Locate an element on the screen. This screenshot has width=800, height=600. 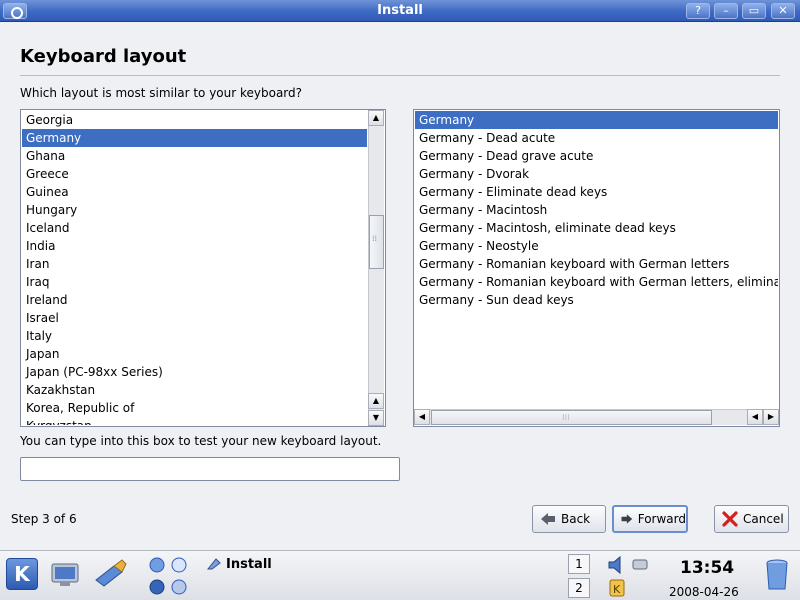
back-button: Back is located at coordinates (569, 519).